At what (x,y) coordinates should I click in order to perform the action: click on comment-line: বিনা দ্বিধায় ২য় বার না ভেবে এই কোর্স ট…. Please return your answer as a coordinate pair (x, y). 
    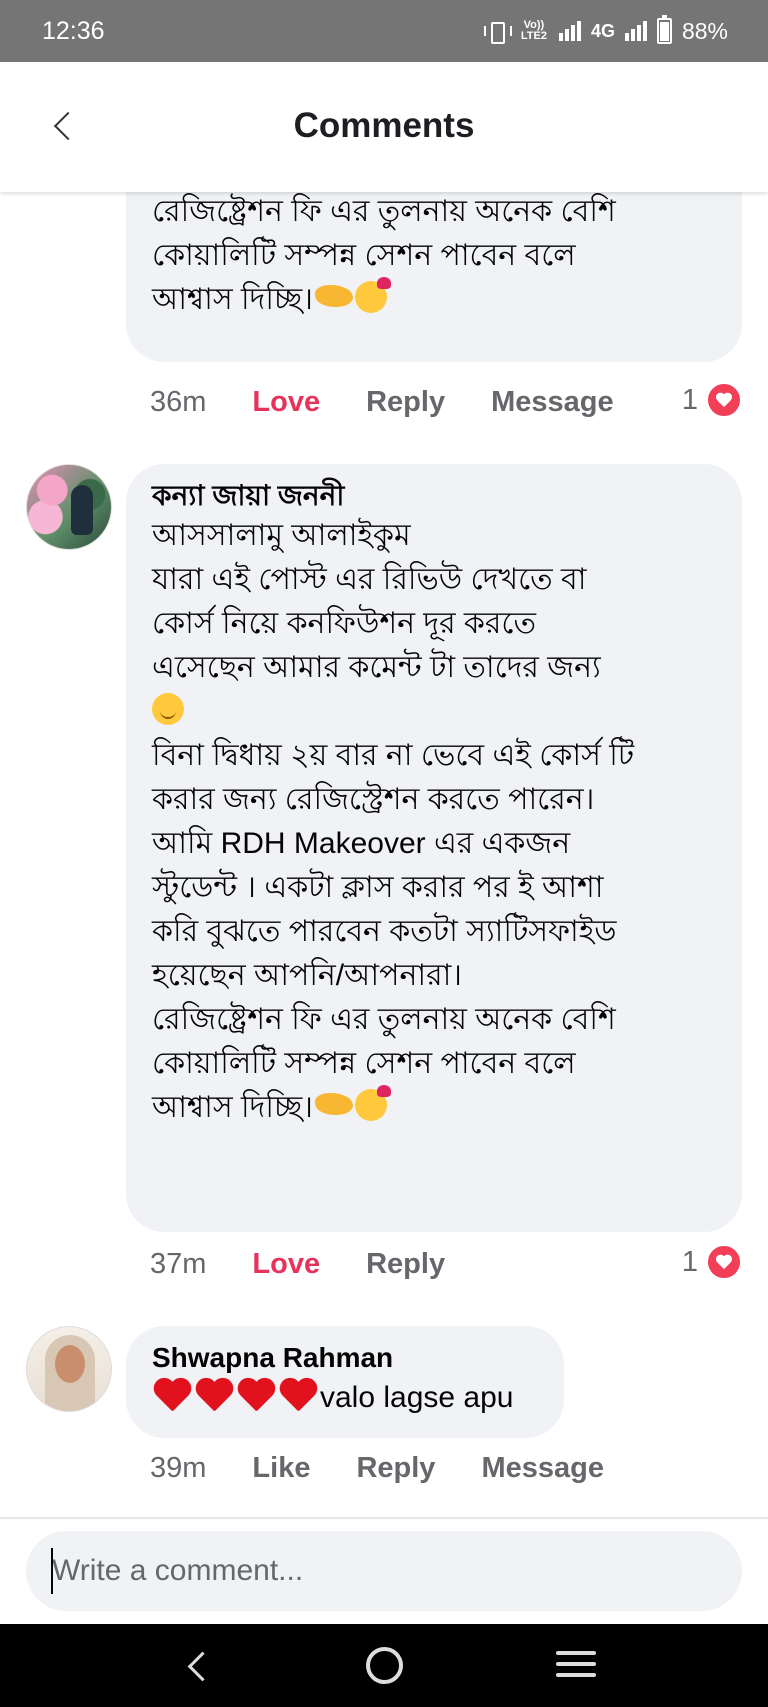
    Looking at the image, I should click on (393, 755).